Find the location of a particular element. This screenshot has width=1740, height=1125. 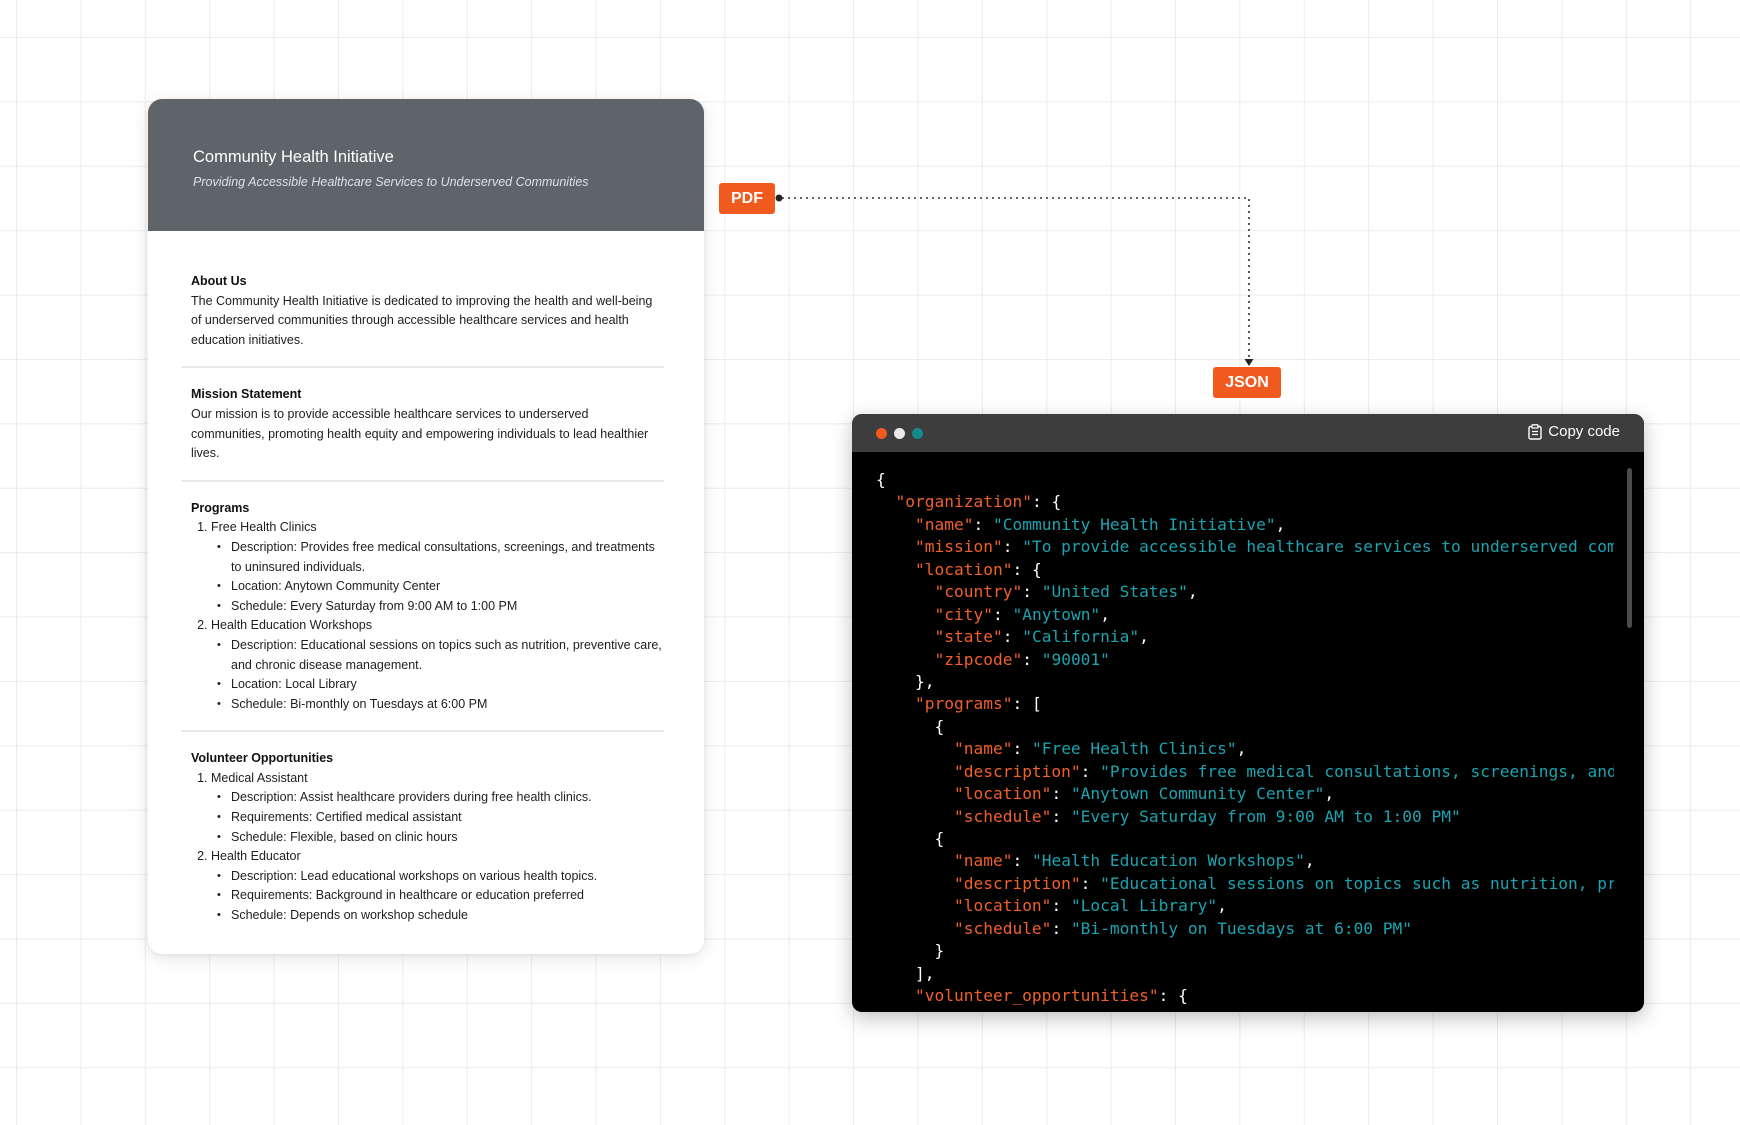

code-line: "name": "Free Health Clinics", is located at coordinates (1245, 749).